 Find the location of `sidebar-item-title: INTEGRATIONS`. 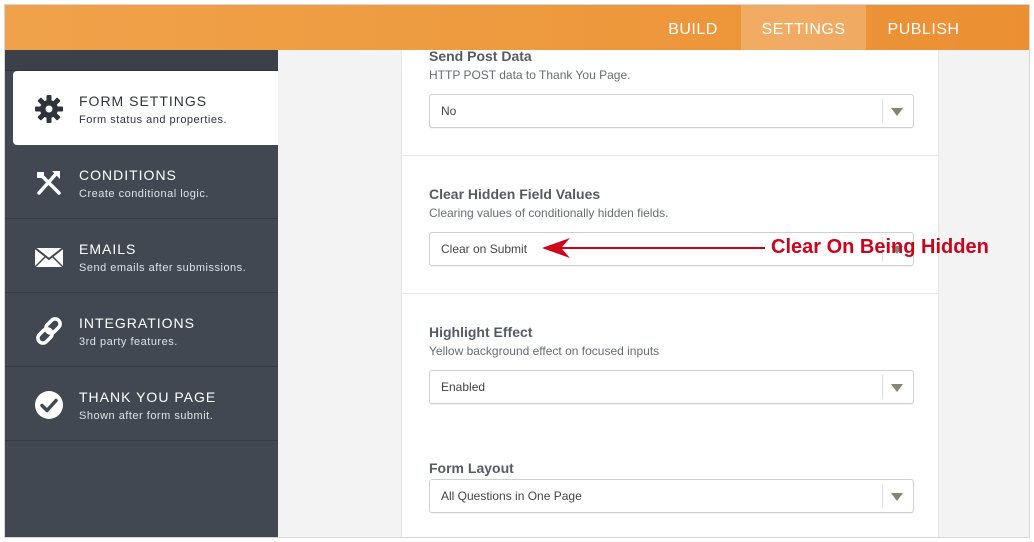

sidebar-item-title: INTEGRATIONS is located at coordinates (137, 323).